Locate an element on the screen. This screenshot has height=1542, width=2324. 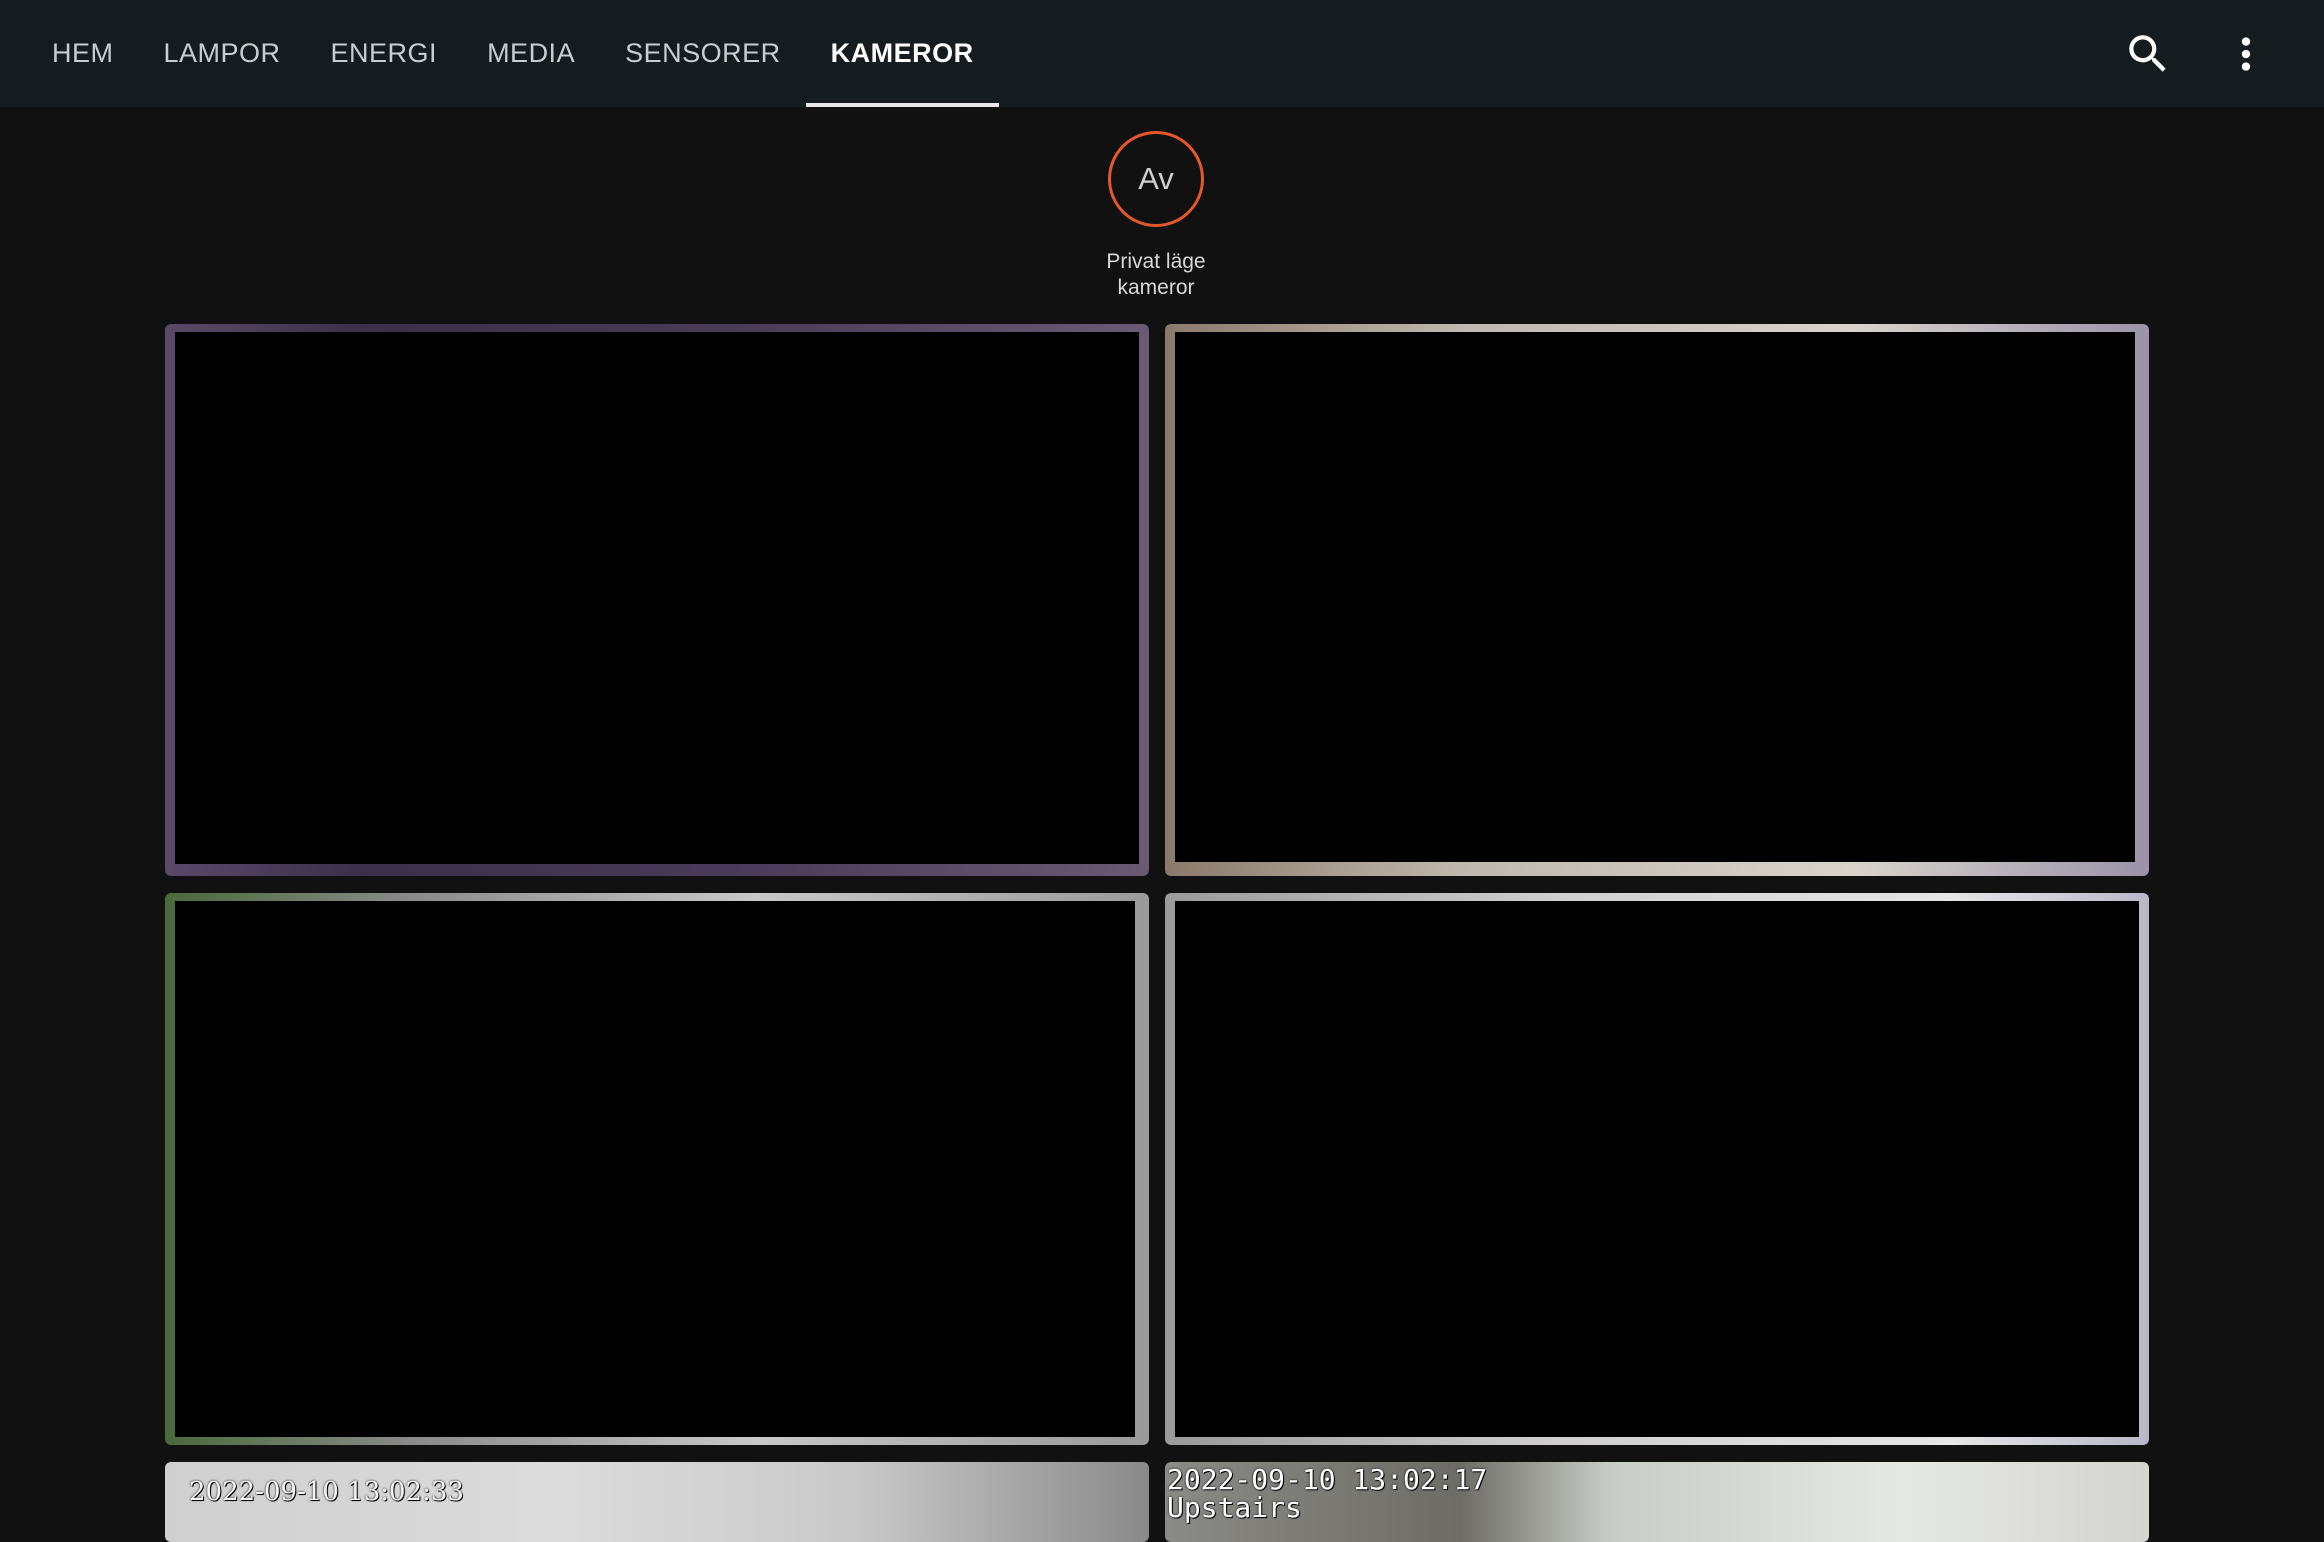
camera-feed-5: 2022-09-10 13:02:33 is located at coordinates (657, 1502).